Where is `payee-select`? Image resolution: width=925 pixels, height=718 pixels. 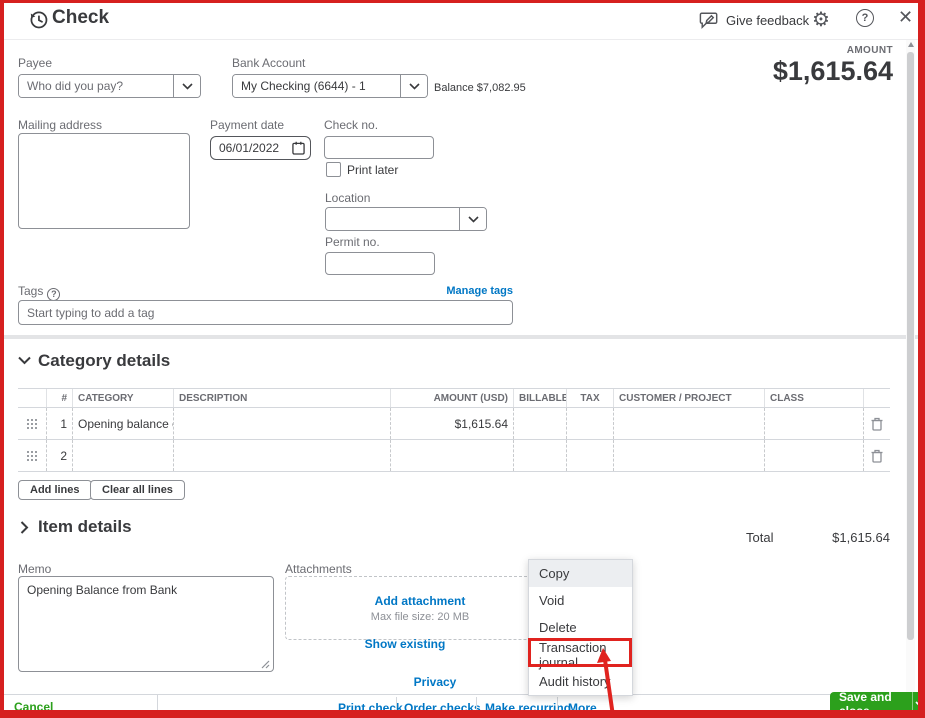
payee-select is located at coordinates (109, 86).